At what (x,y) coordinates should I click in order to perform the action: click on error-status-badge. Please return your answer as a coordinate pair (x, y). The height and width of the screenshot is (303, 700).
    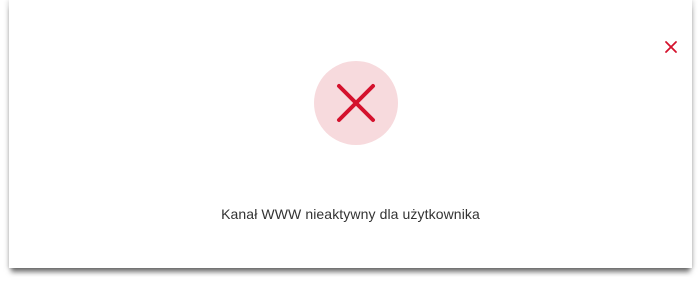
    Looking at the image, I should click on (356, 103).